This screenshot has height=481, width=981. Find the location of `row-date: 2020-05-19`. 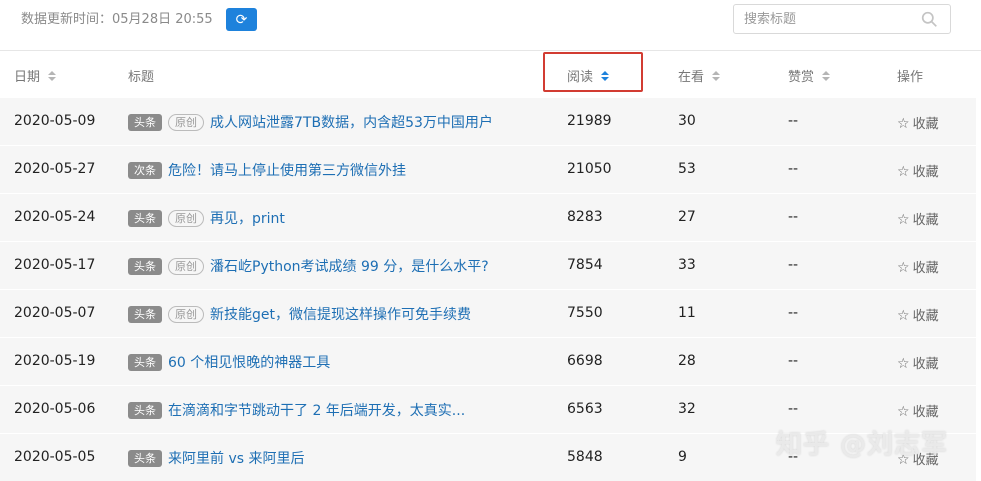

row-date: 2020-05-19 is located at coordinates (55, 361).